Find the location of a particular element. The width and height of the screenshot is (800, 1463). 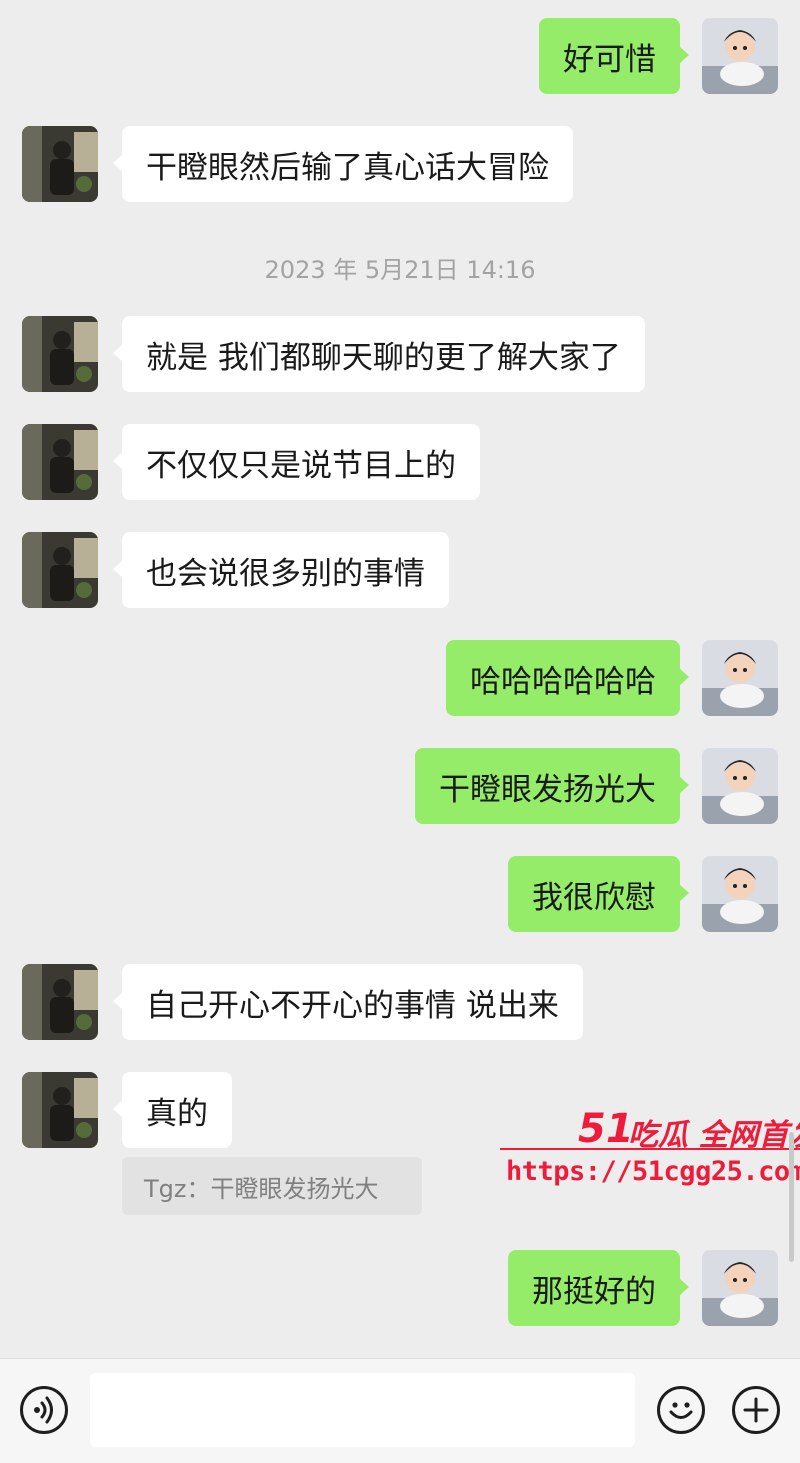

message-text: 也会说很多别的事情 is located at coordinates (285, 573).